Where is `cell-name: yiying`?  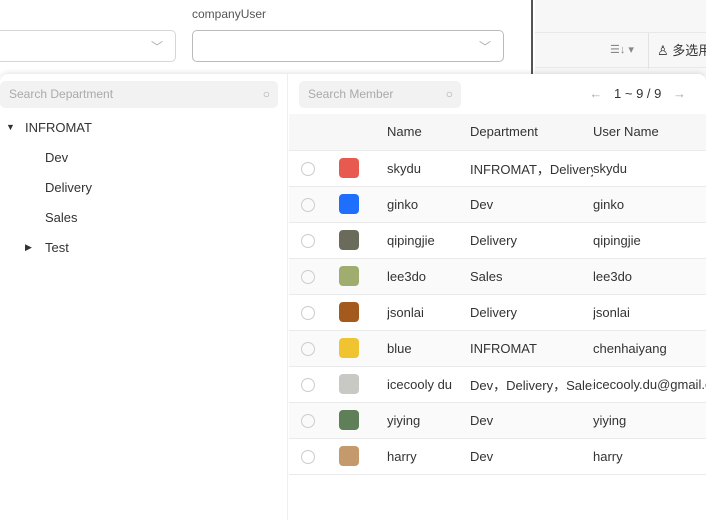
cell-name: yiying is located at coordinates (428, 420).